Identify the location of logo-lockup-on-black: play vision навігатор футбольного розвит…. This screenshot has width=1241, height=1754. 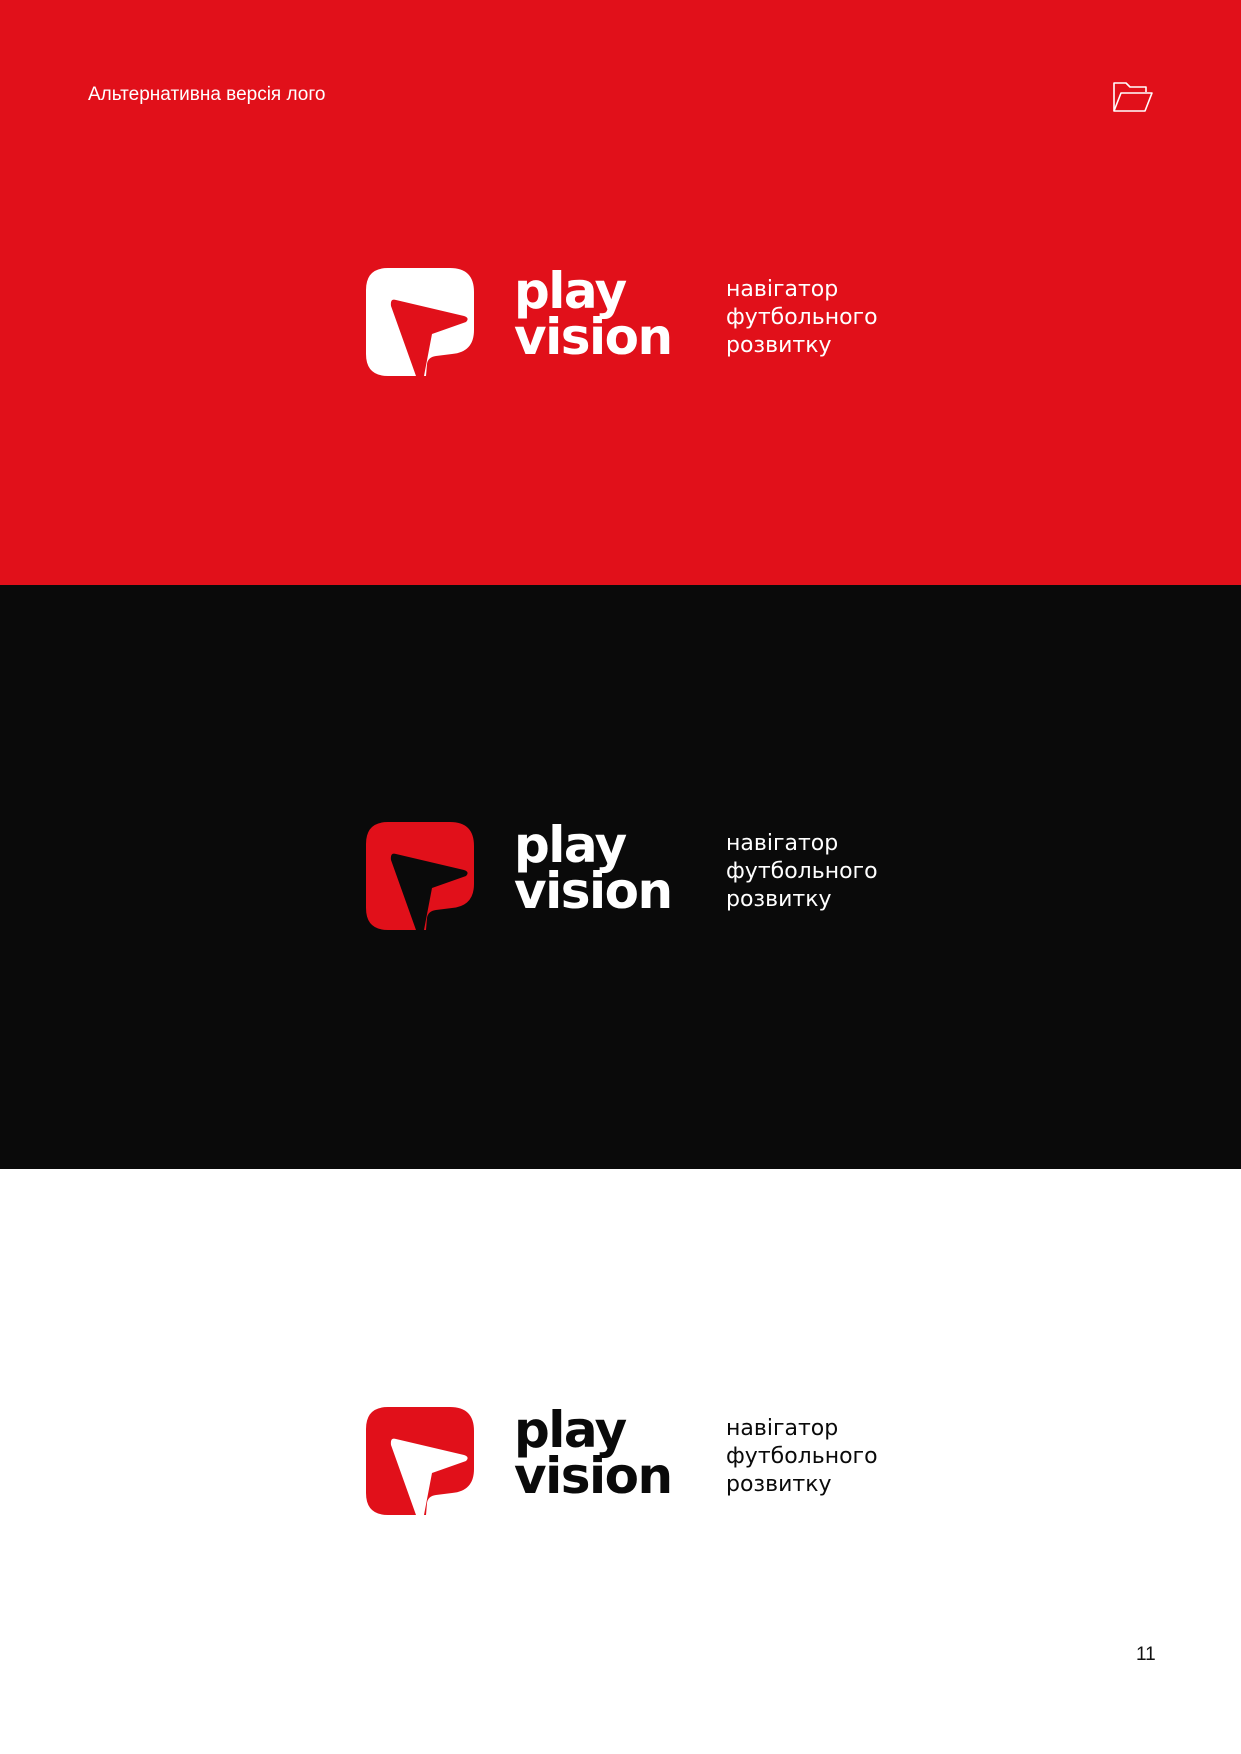
(626, 876).